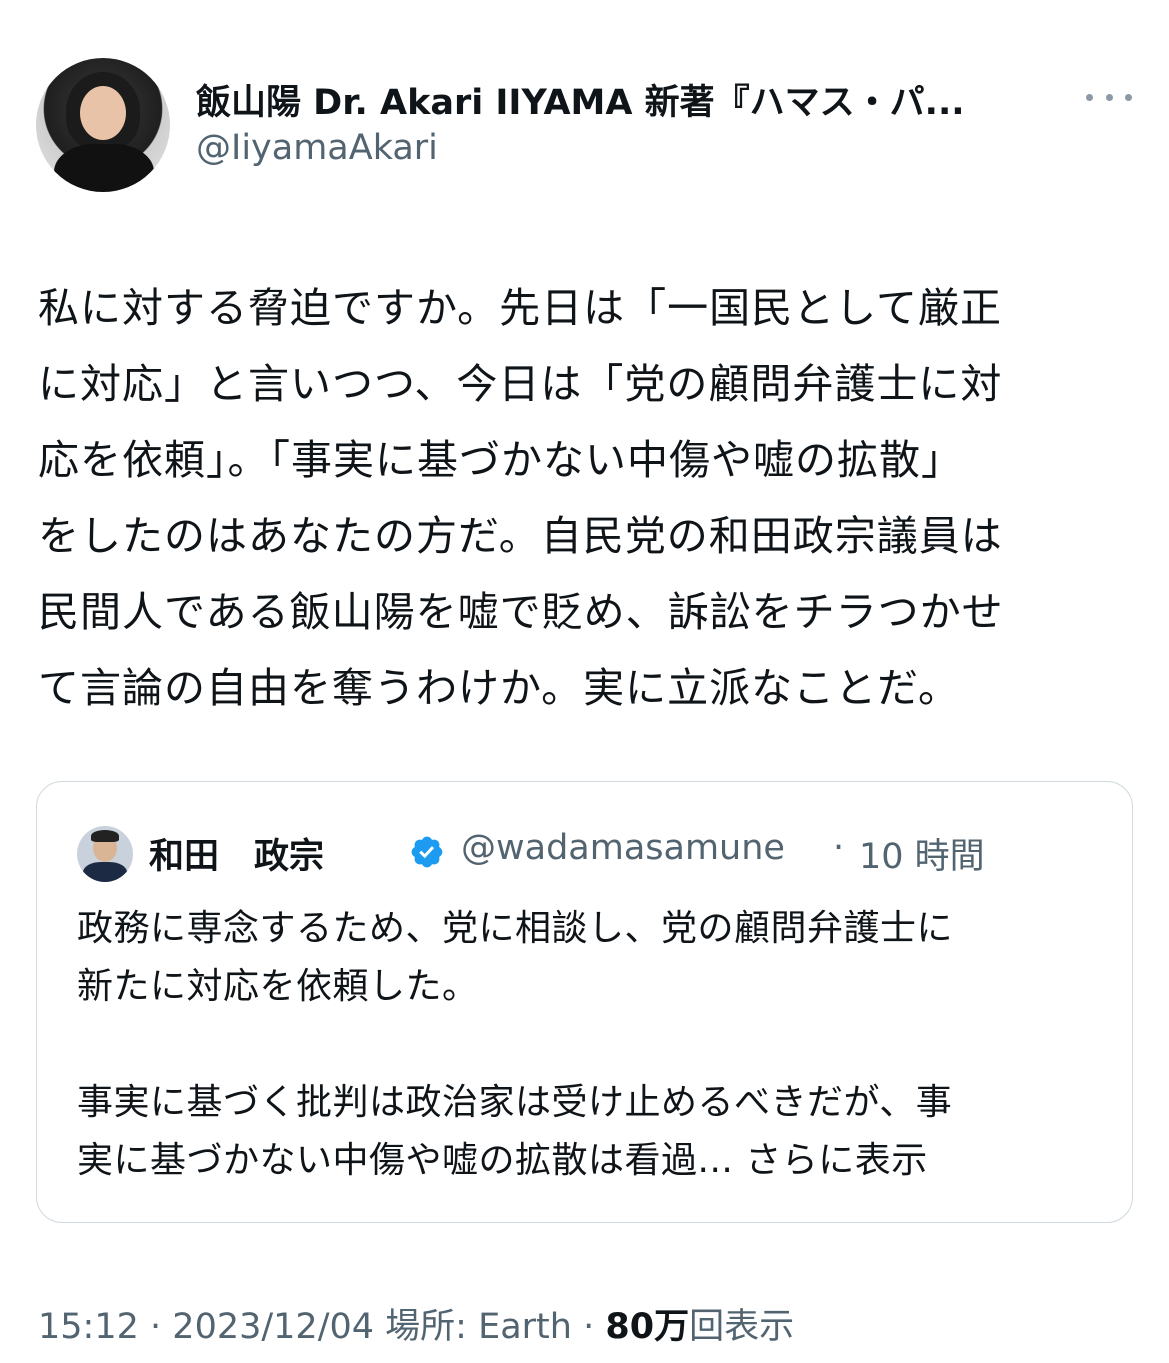  What do you see at coordinates (836, 1160) in the screenshot?
I see `show-more-link: さらに表示` at bounding box center [836, 1160].